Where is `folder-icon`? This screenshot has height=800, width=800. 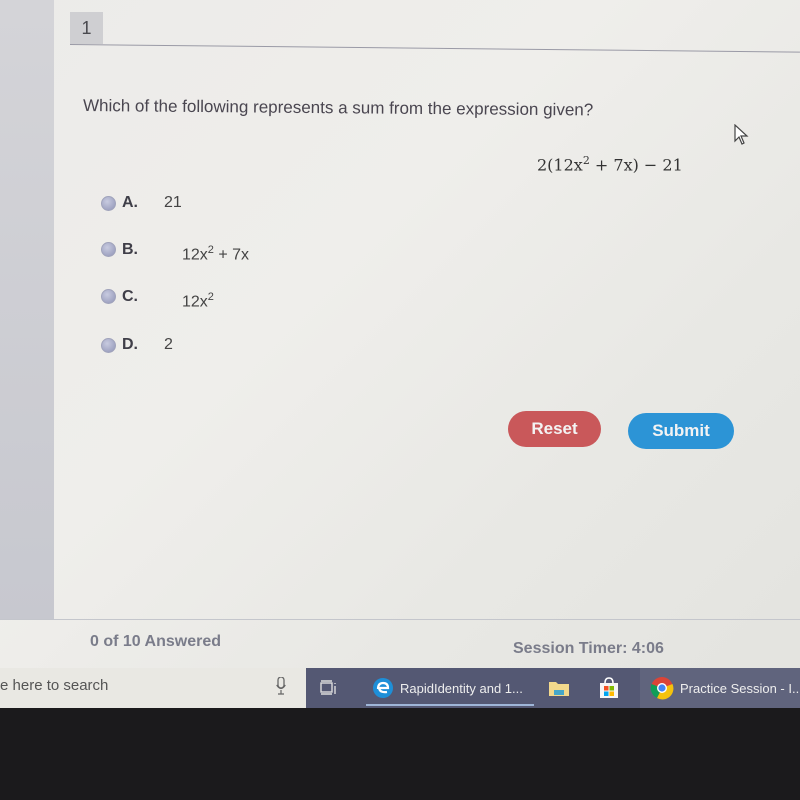
folder-icon is located at coordinates (559, 689).